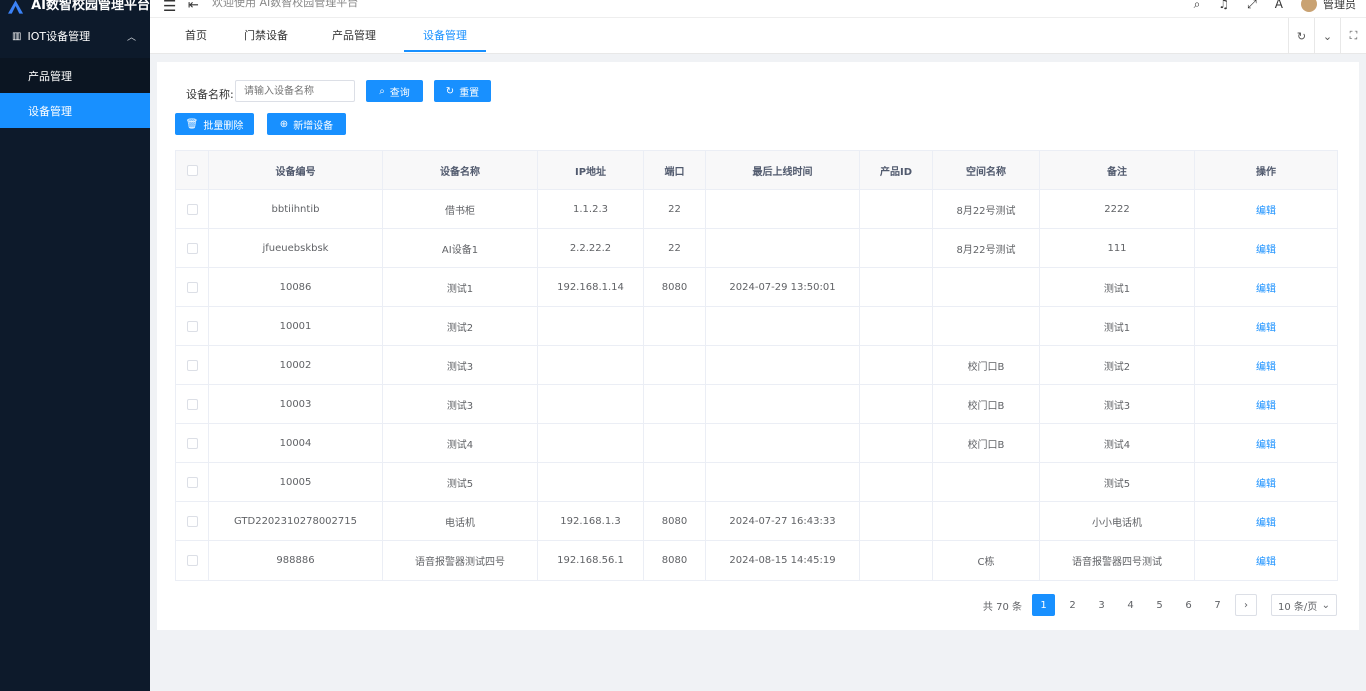 The image size is (1366, 691). What do you see at coordinates (354, 35) in the screenshot?
I see `tab-product: 产品管理` at bounding box center [354, 35].